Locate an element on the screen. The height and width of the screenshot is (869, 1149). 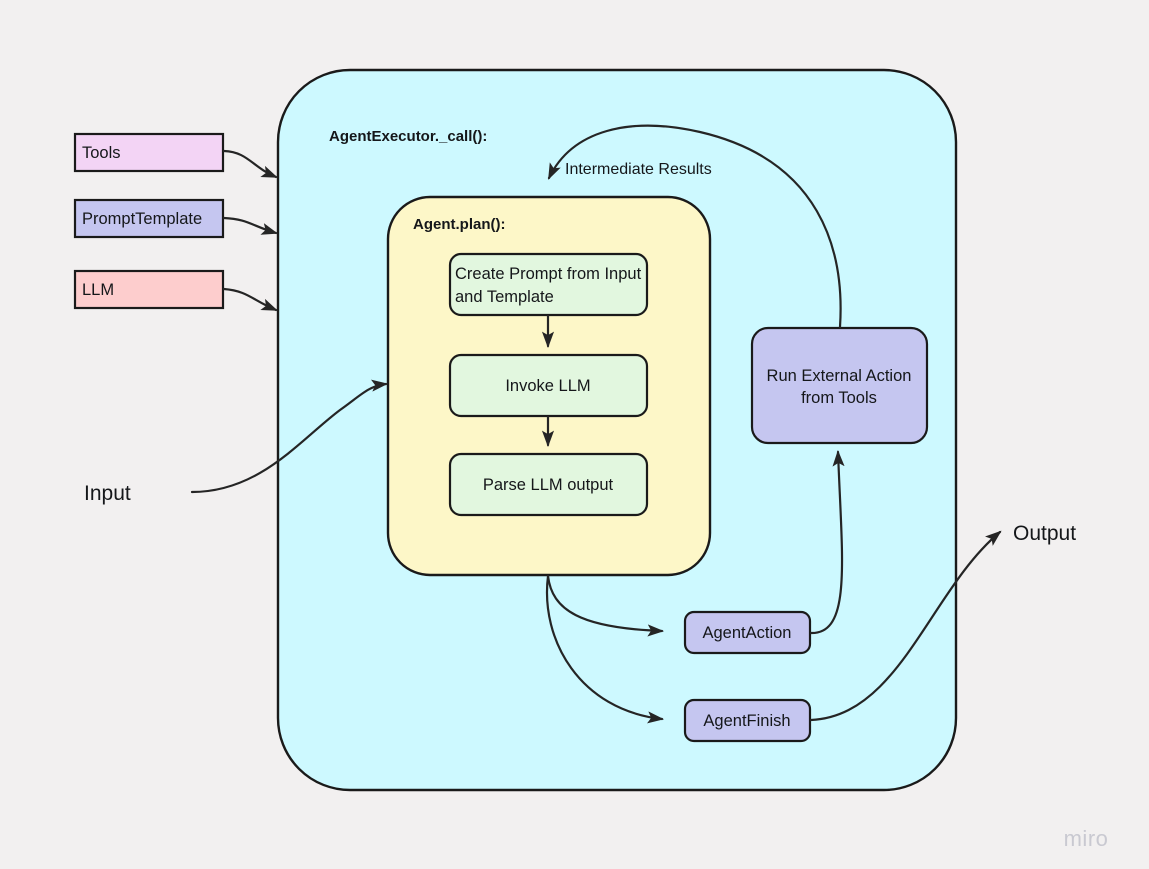
edge-tools-to-executor is located at coordinates (250, 164).